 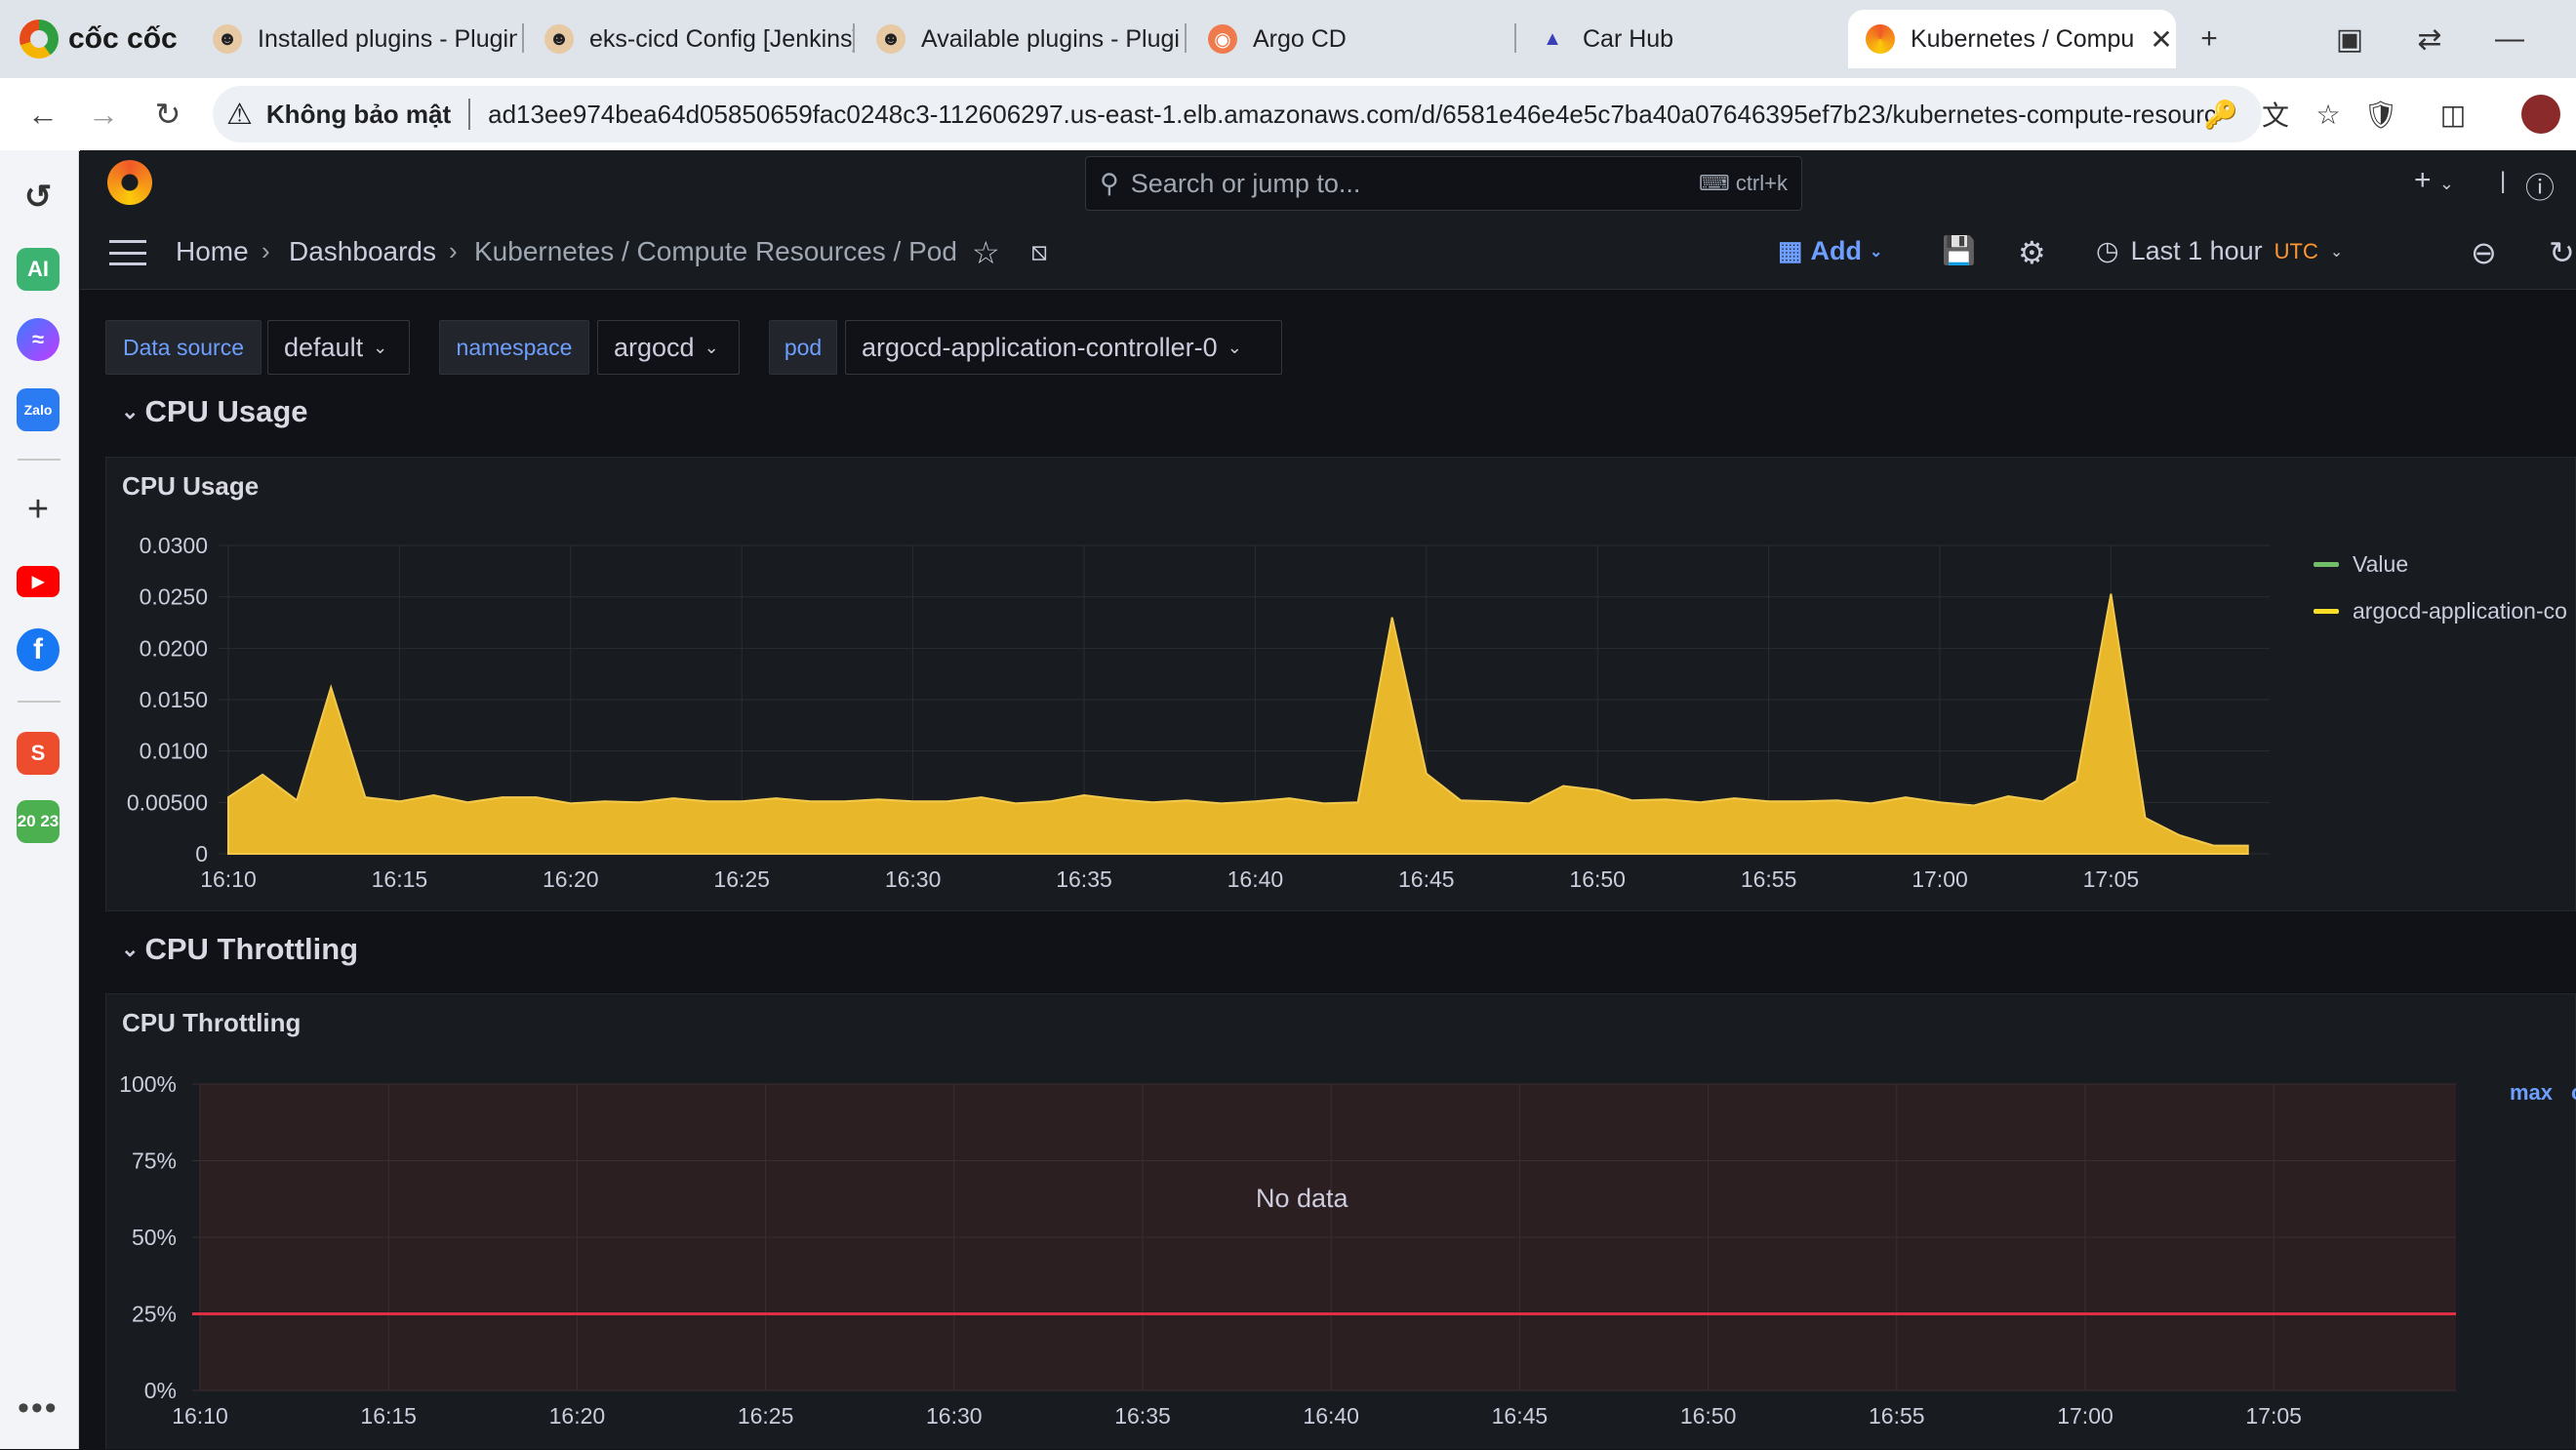 What do you see at coordinates (854, 38) in the screenshot?
I see `tab-separator` at bounding box center [854, 38].